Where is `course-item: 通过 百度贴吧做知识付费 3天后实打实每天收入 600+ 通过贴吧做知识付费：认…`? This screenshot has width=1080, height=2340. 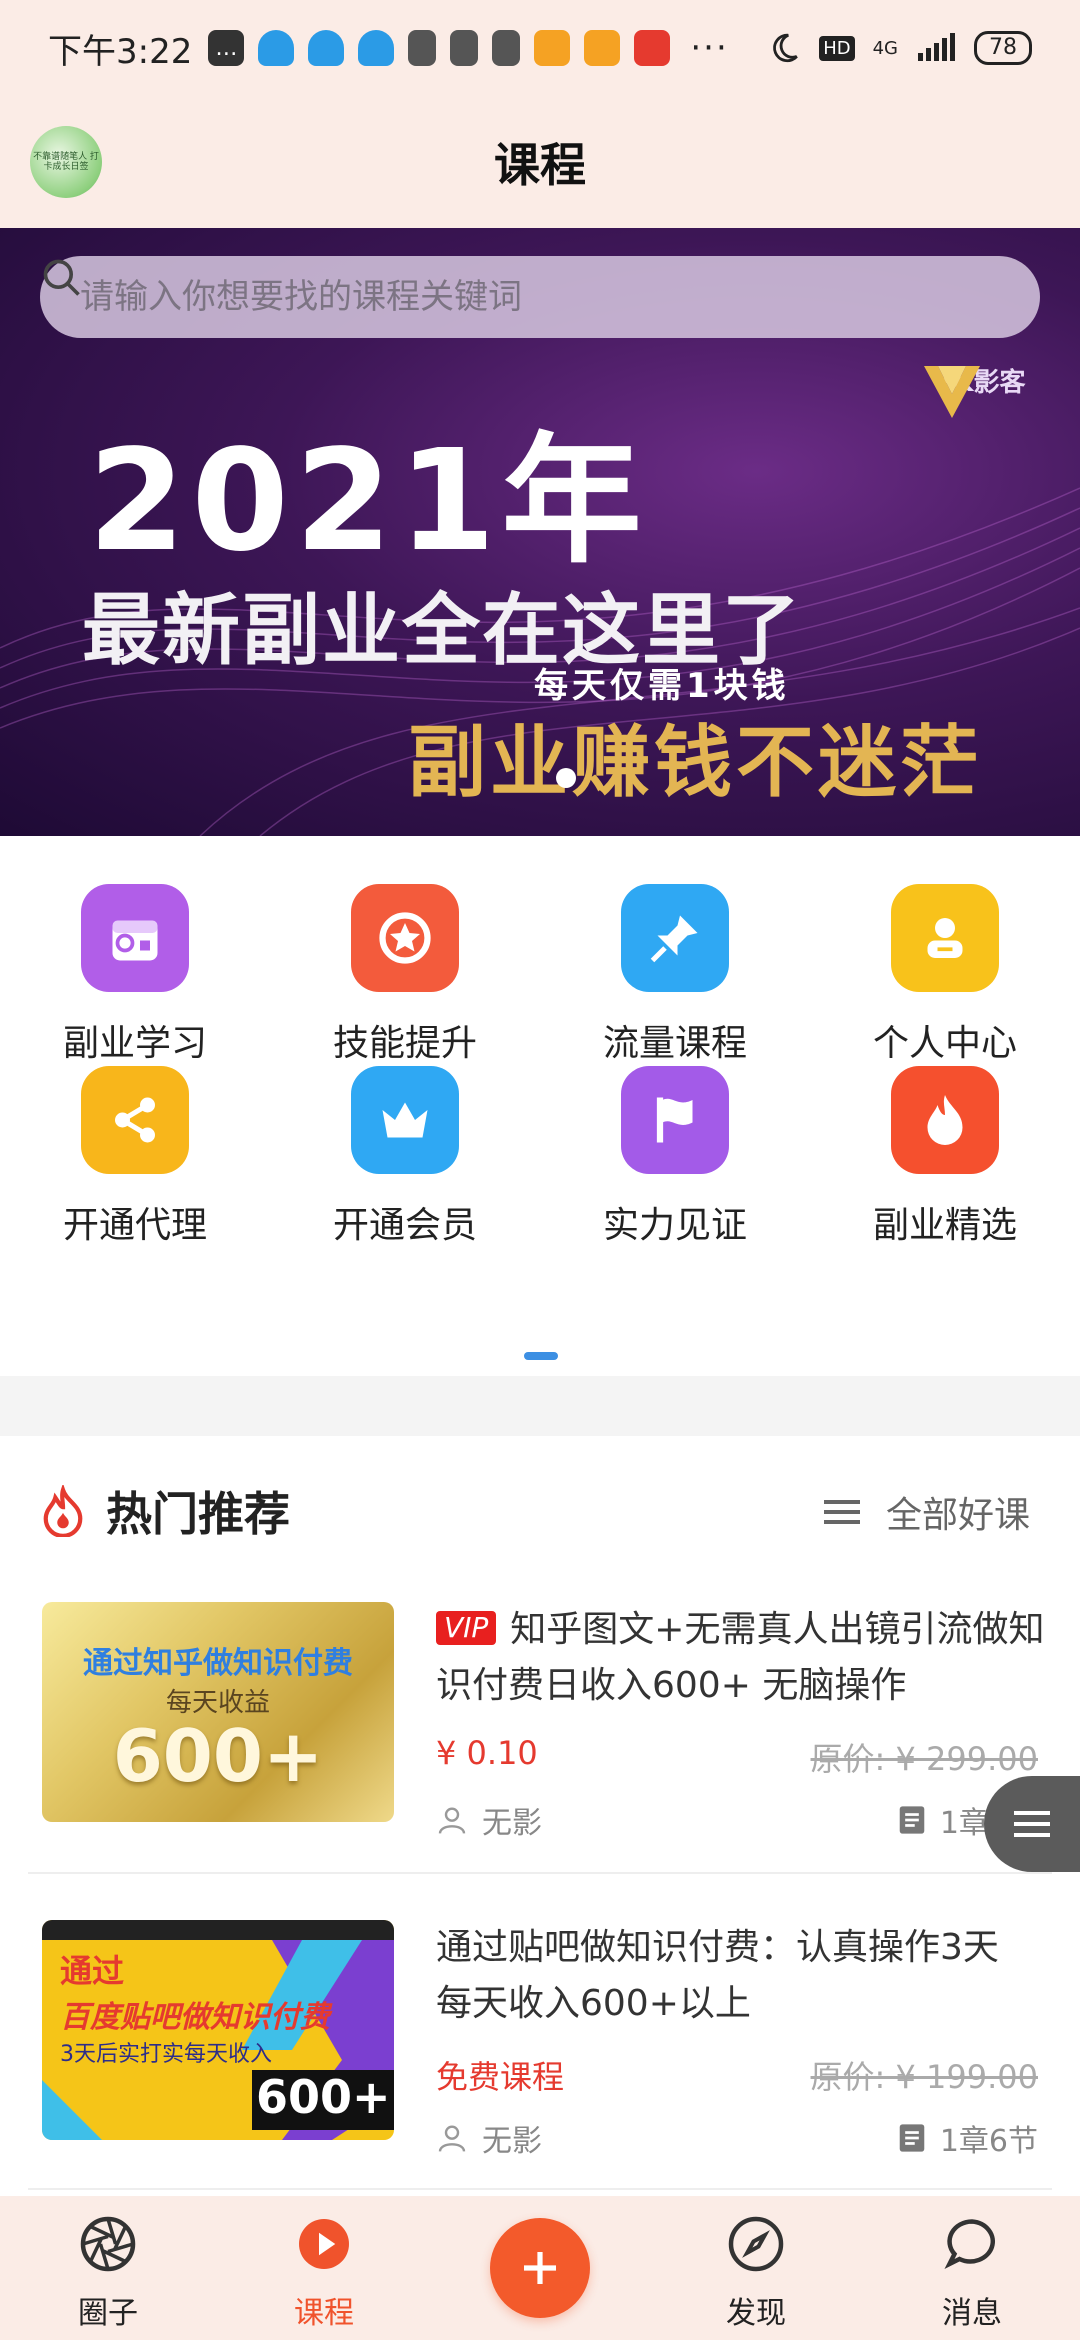
course-item: 通过 百度贴吧做知识付费 3天后实打实每天收入 600+ 通过贴吧做知识付费：认… is located at coordinates (540, 2070).